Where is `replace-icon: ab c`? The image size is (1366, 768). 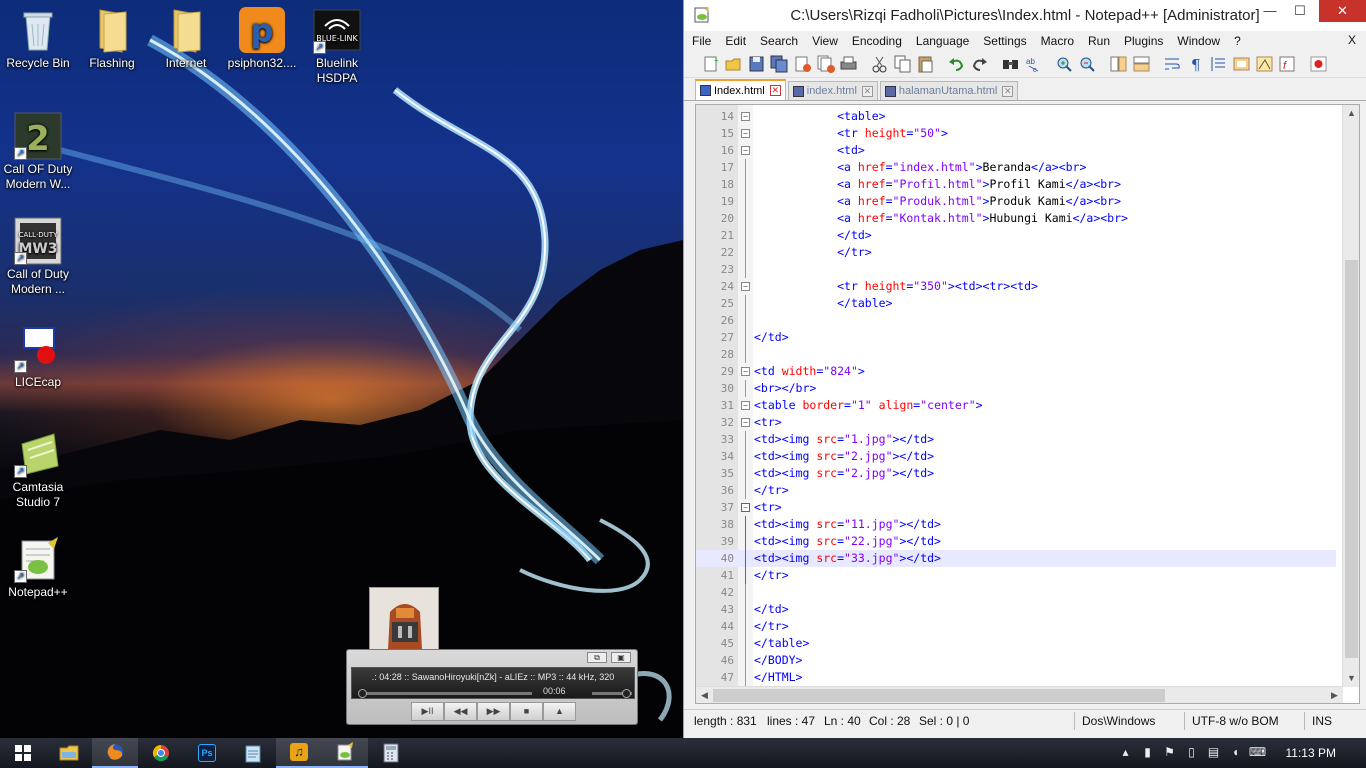 replace-icon: ab c is located at coordinates (1033, 64).